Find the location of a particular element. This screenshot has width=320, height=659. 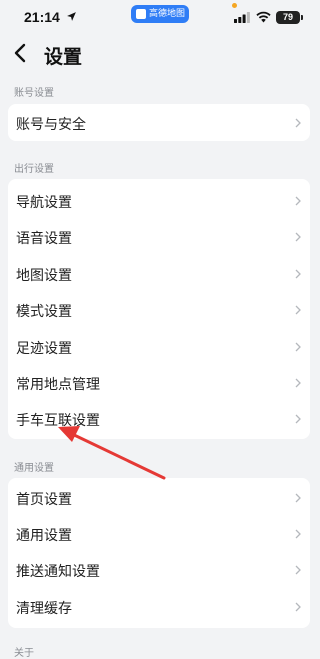

list-item-label: 通用设置 is located at coordinates (44, 536).